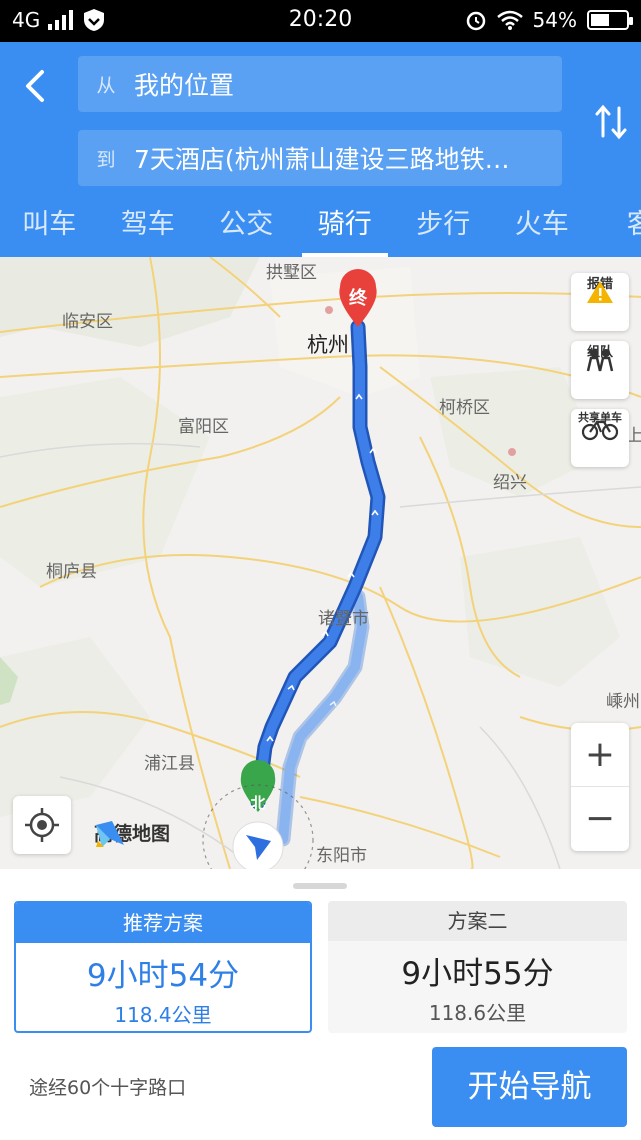 This screenshot has height=1140, width=641. I want to click on end-marker: 终, so click(358, 297).